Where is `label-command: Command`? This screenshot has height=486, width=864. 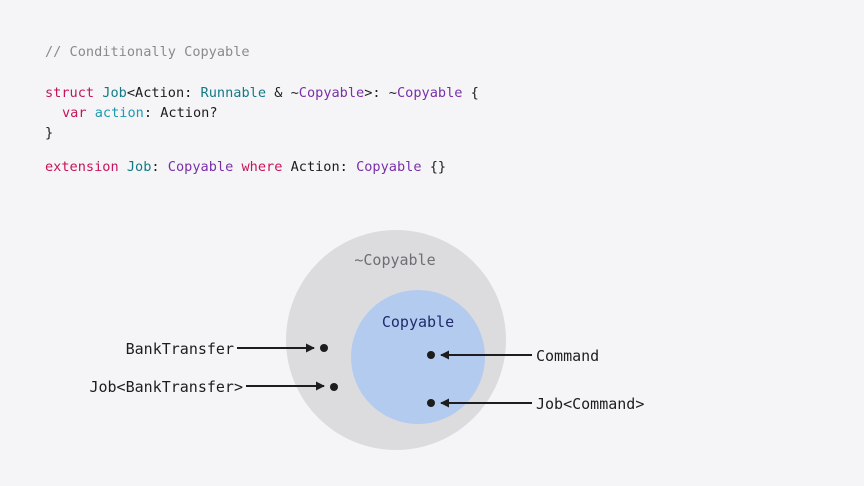
label-command: Command is located at coordinates (567, 356).